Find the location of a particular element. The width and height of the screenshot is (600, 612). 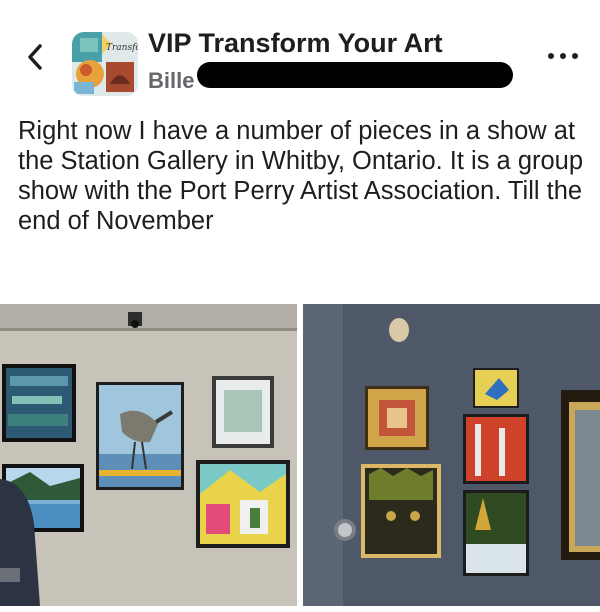

redaction-bar is located at coordinates (355, 75).